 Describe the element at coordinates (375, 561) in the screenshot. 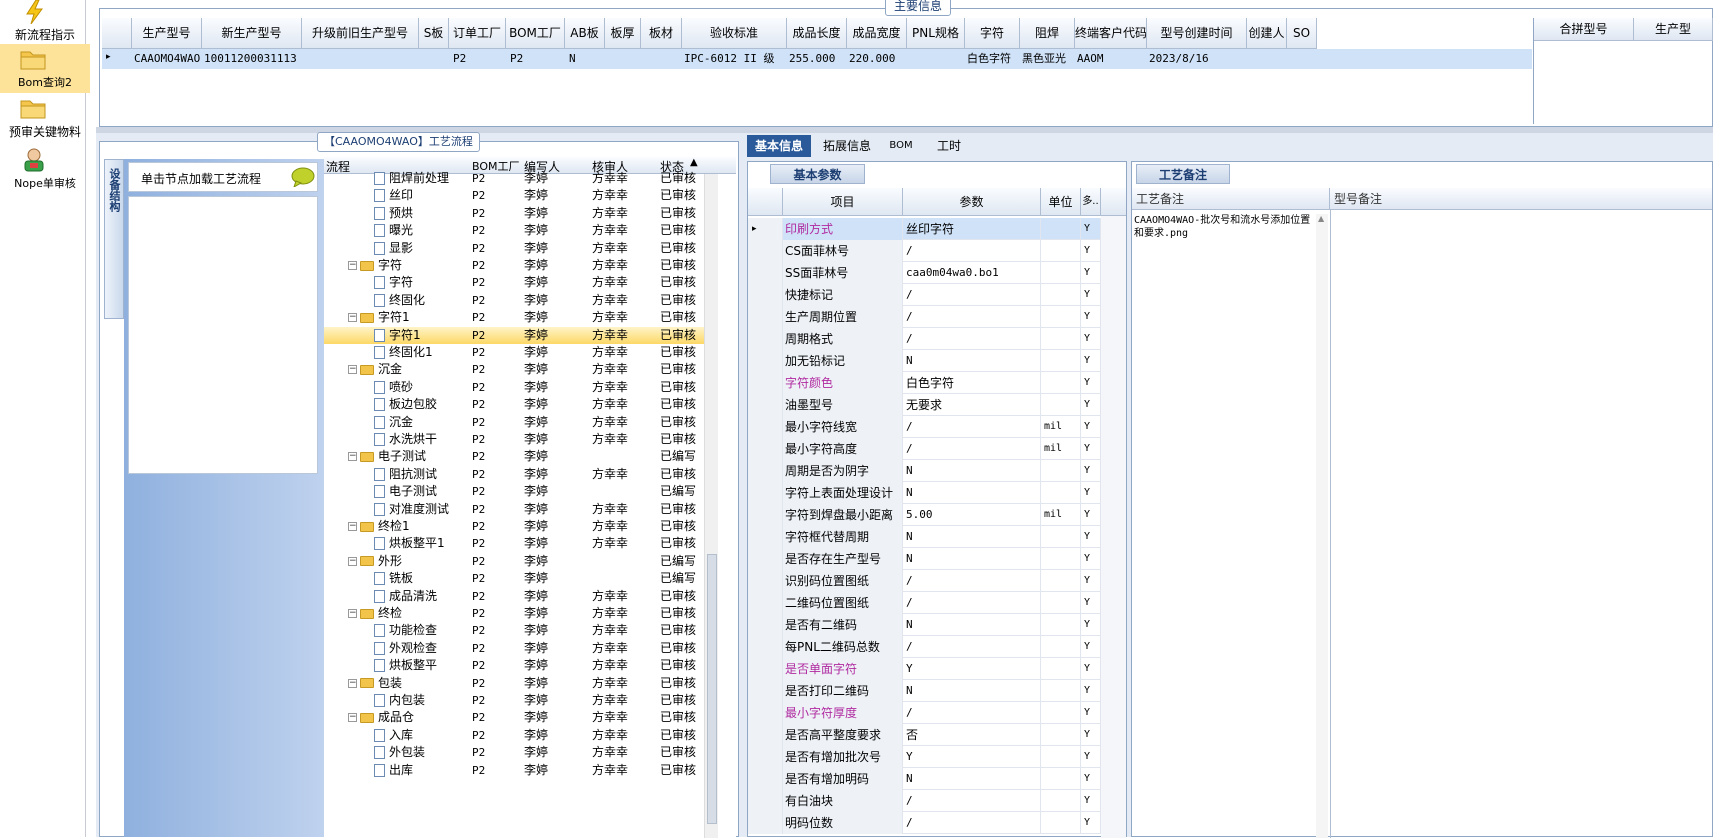

I see `tree-node: − 外形` at that location.